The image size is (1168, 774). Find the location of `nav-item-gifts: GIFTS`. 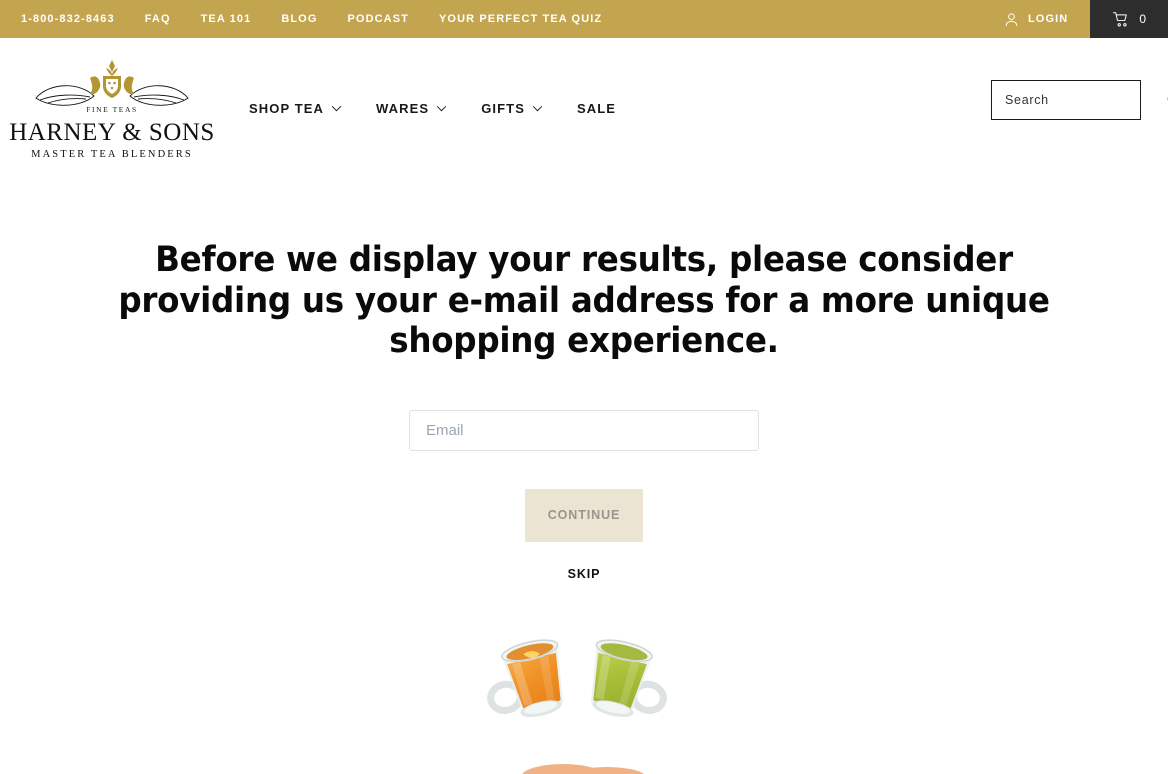

nav-item-gifts: GIFTS is located at coordinates (512, 108).